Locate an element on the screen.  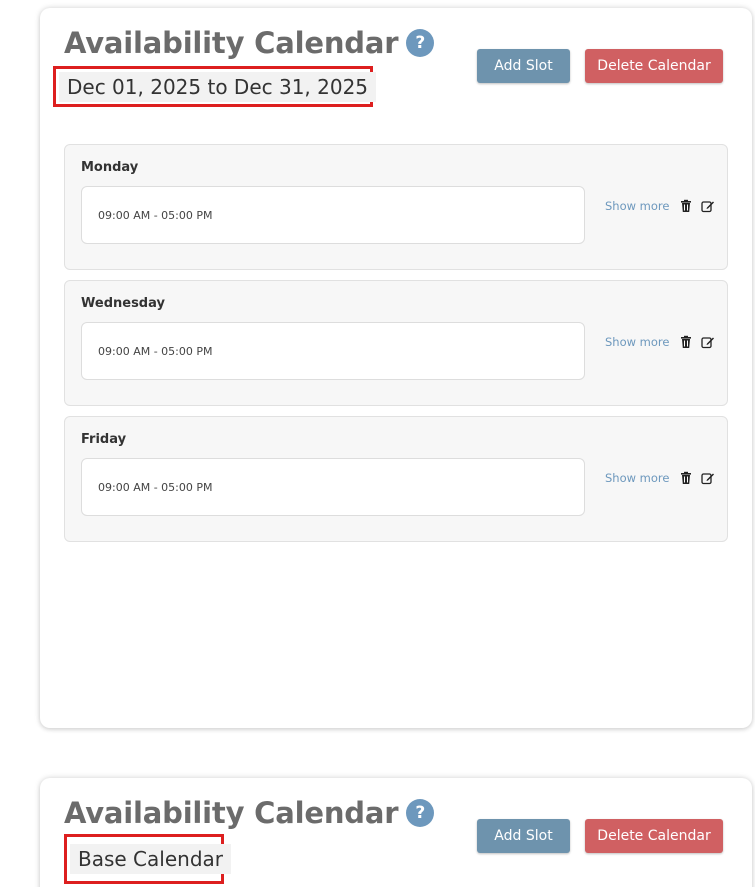
date-range-highlight: Dec 01, 2025 to Dec 31, 2025 is located at coordinates (215, 86).